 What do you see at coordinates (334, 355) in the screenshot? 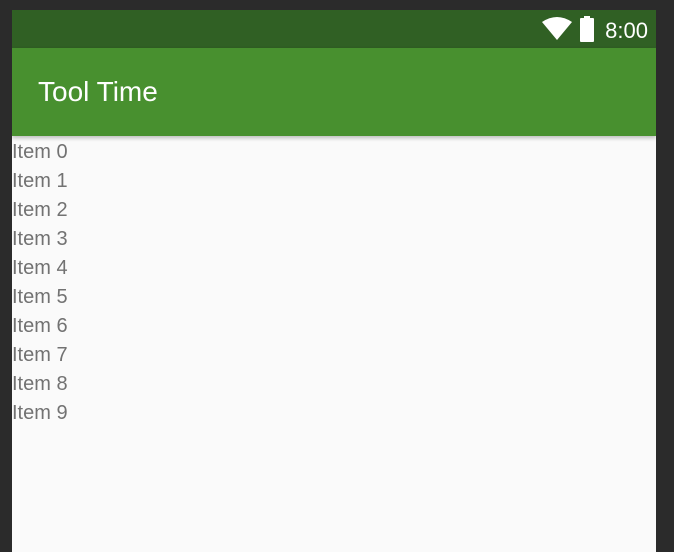
I see `list-item: Item 7` at bounding box center [334, 355].